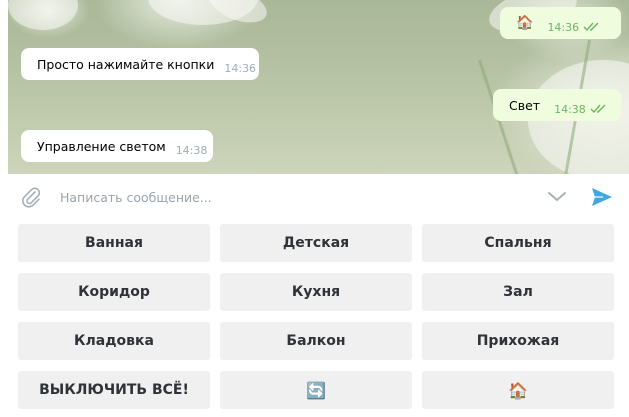 Image resolution: width=629 pixels, height=417 pixels. I want to click on composer, so click(318, 197).